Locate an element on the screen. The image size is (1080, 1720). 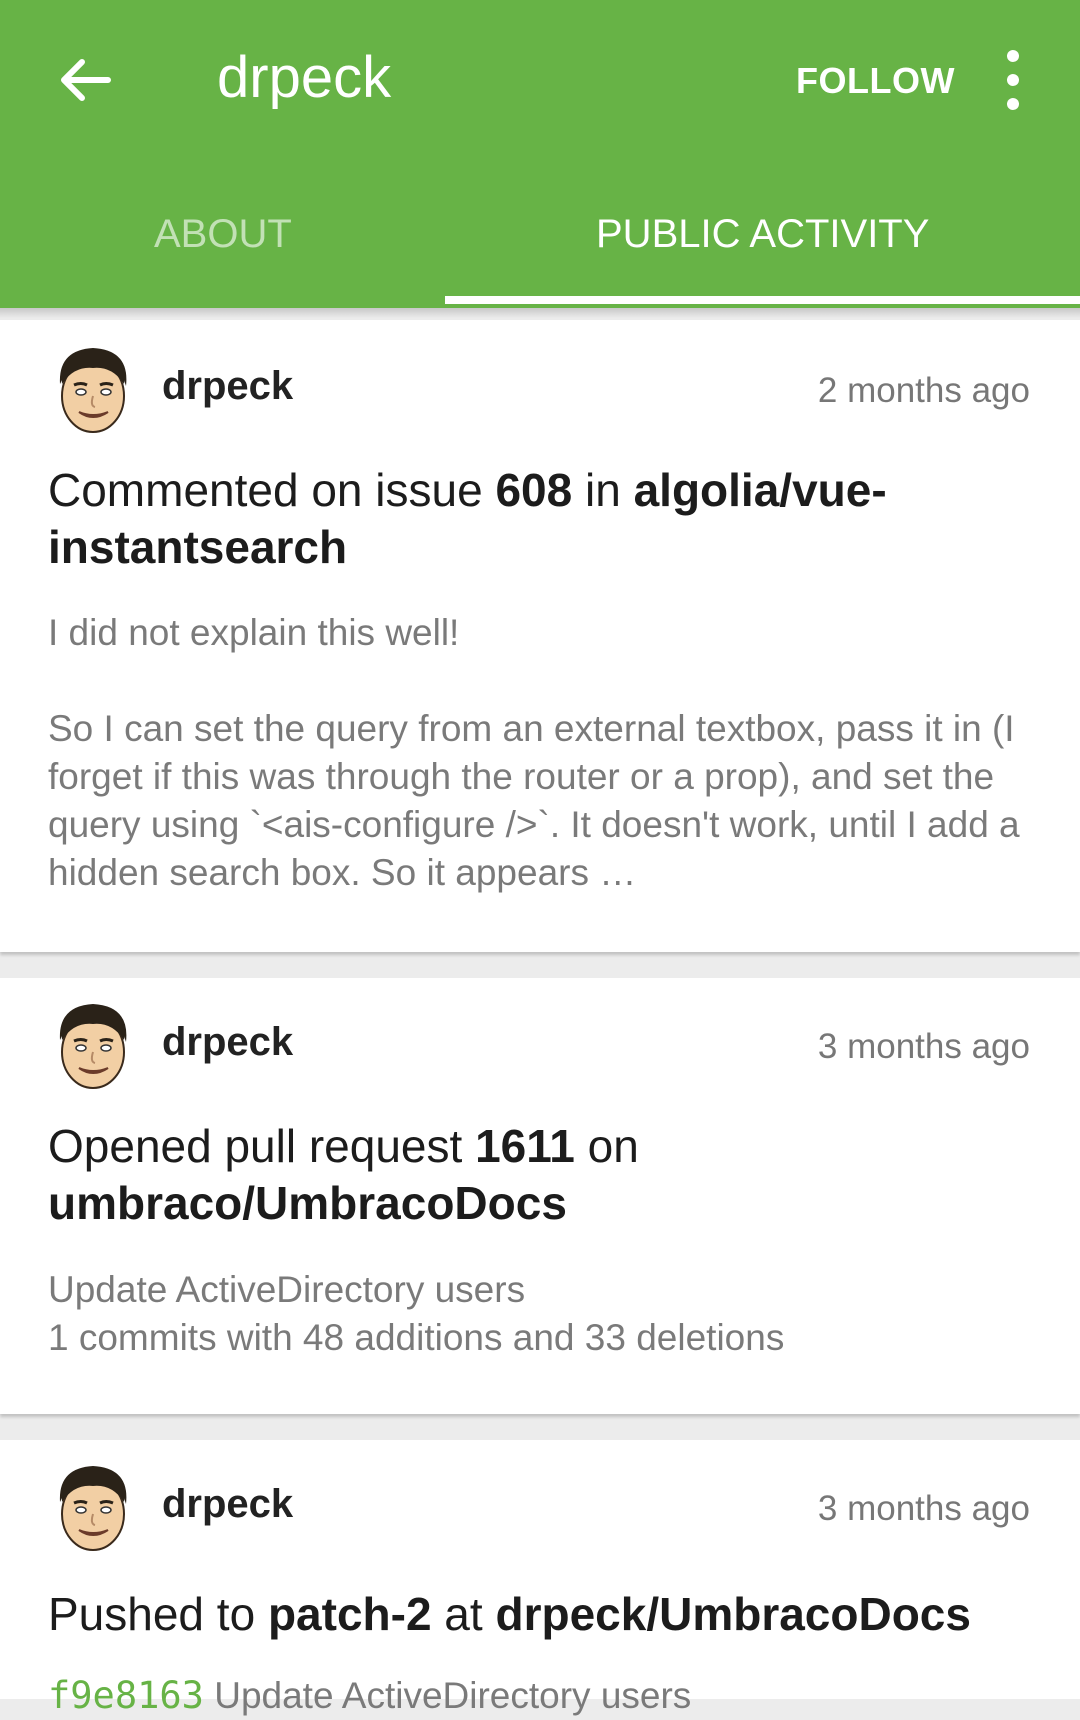
commit-message: Update ActiveDirectory users is located at coordinates (447, 1695).